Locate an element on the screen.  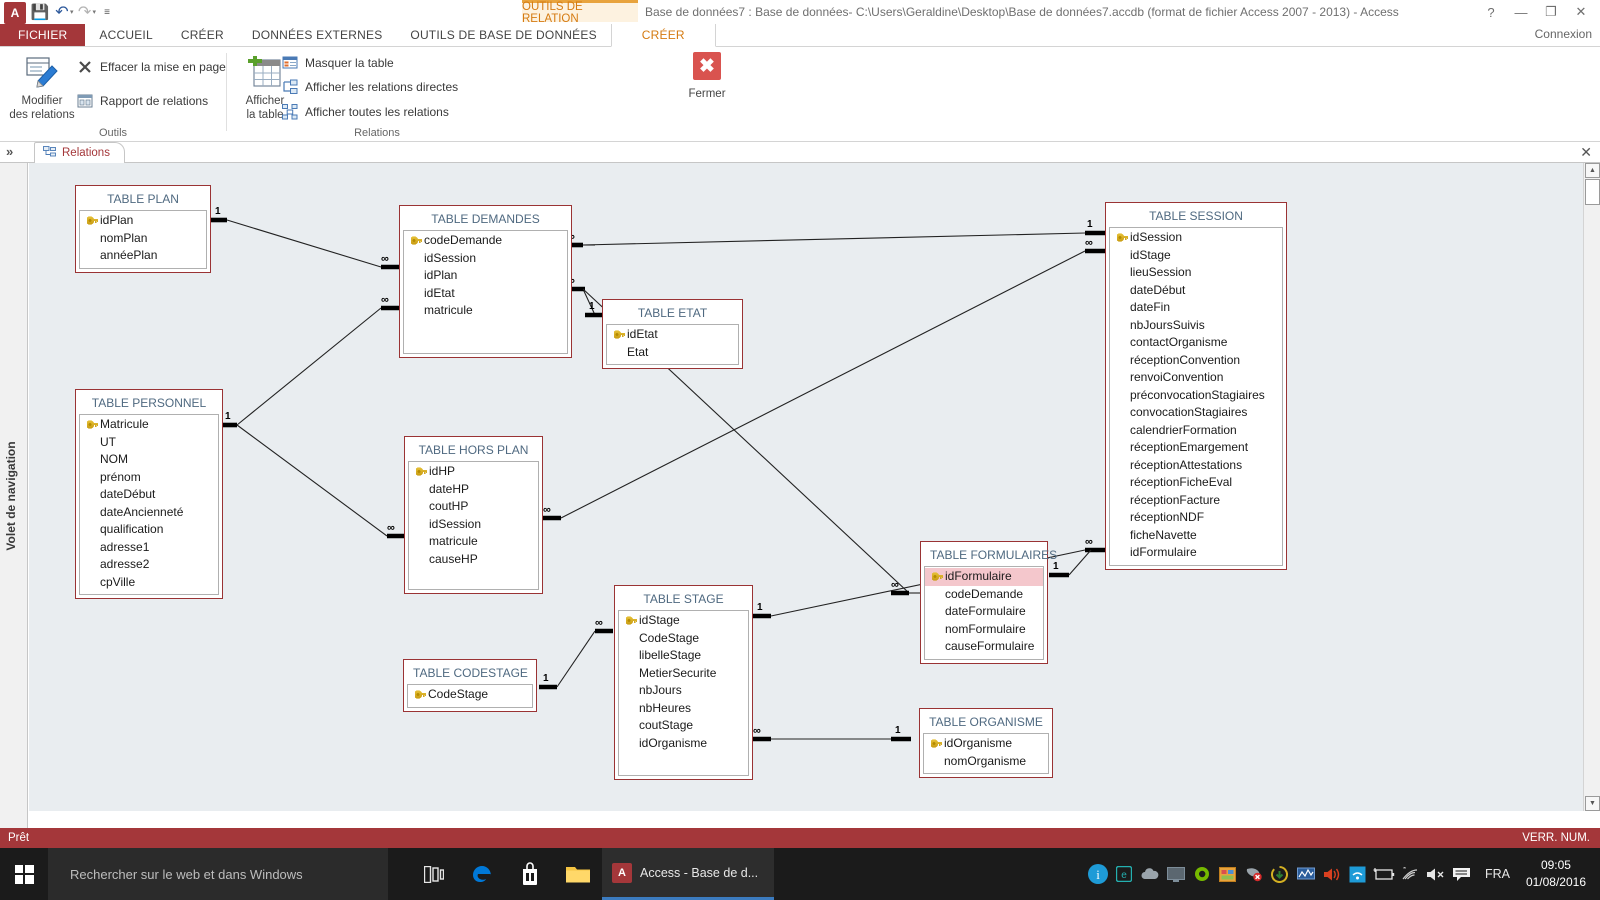
table-field: préconvocationStagiaires is located at coordinates (1196, 396).